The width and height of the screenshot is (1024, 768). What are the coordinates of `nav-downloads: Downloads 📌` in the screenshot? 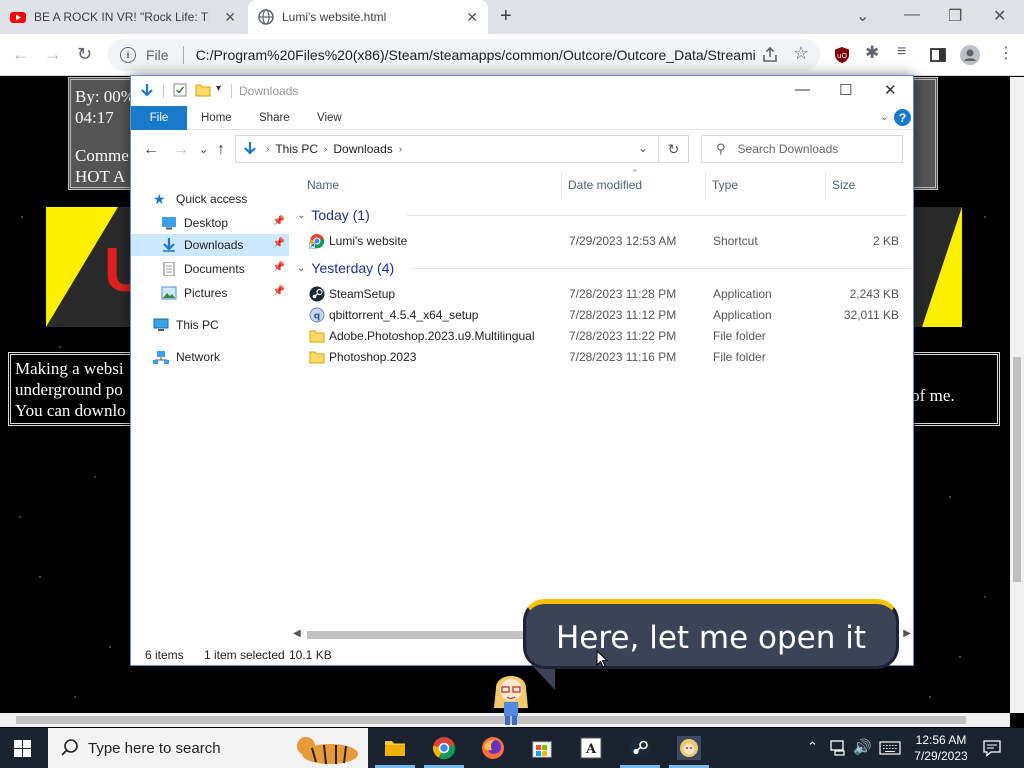 It's located at (210, 245).